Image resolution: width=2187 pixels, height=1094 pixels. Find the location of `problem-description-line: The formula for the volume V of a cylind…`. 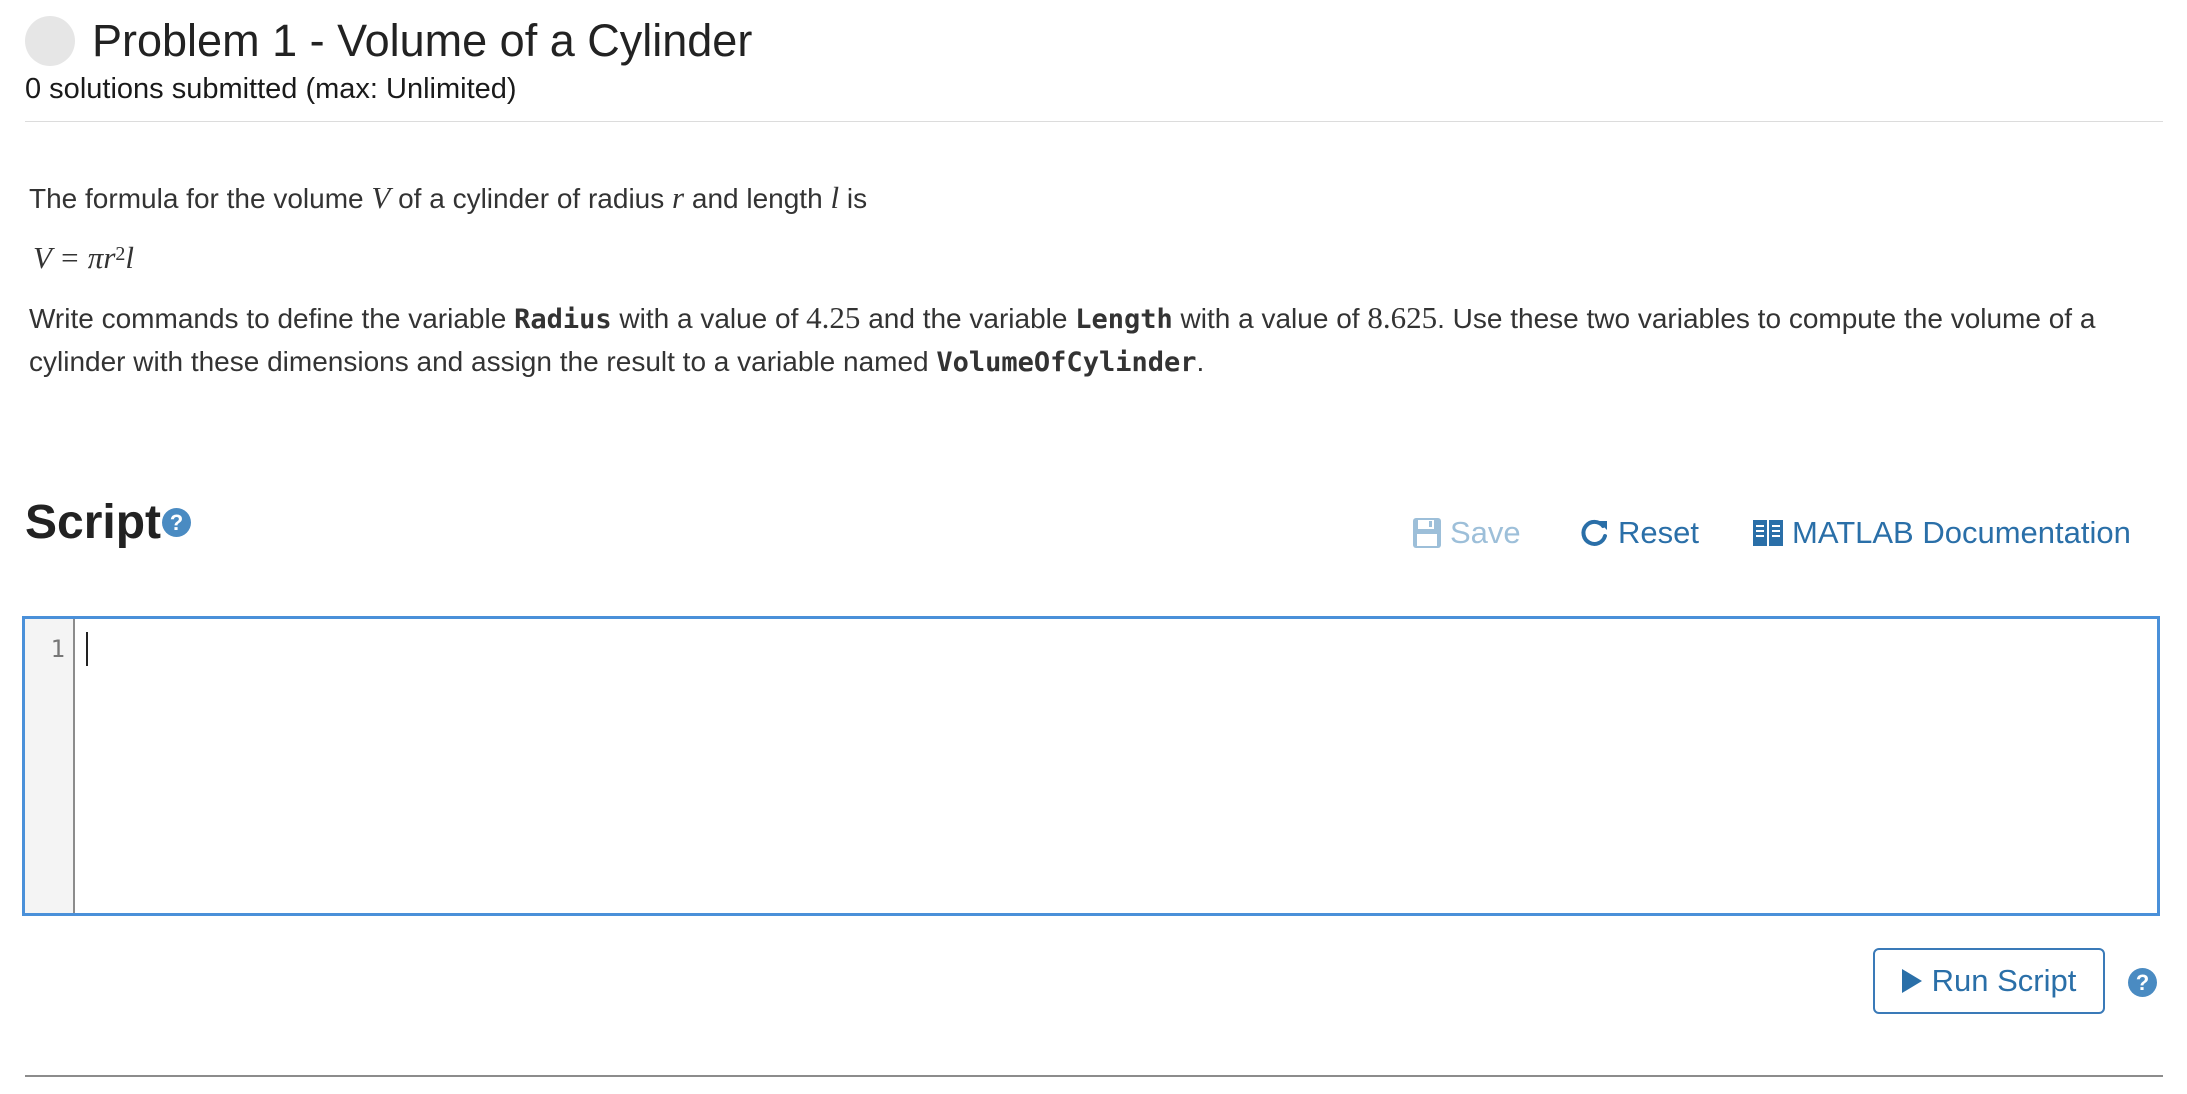

problem-description-line: The formula for the volume V of a cylind… is located at coordinates (1064, 198).